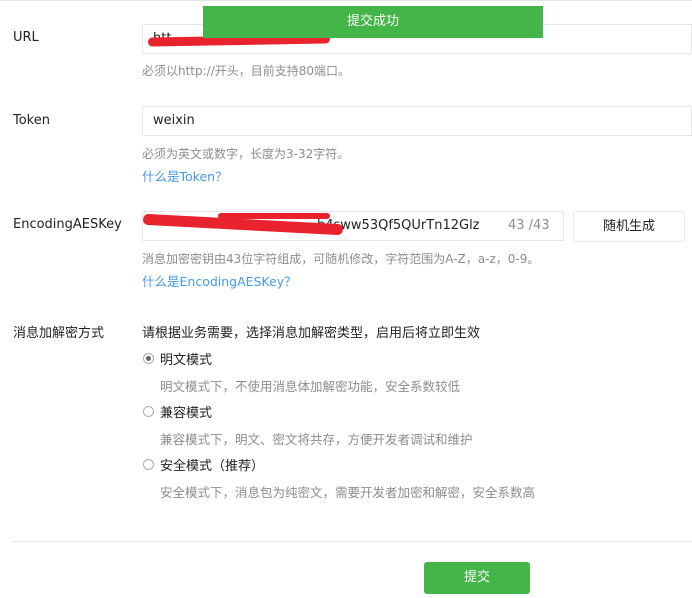 This screenshot has height=598, width=692. What do you see at coordinates (310, 386) in the screenshot?
I see `radio-plaintext-desc: 明文模式下，不使用消息体加解密功能，安全系数较低` at bounding box center [310, 386].